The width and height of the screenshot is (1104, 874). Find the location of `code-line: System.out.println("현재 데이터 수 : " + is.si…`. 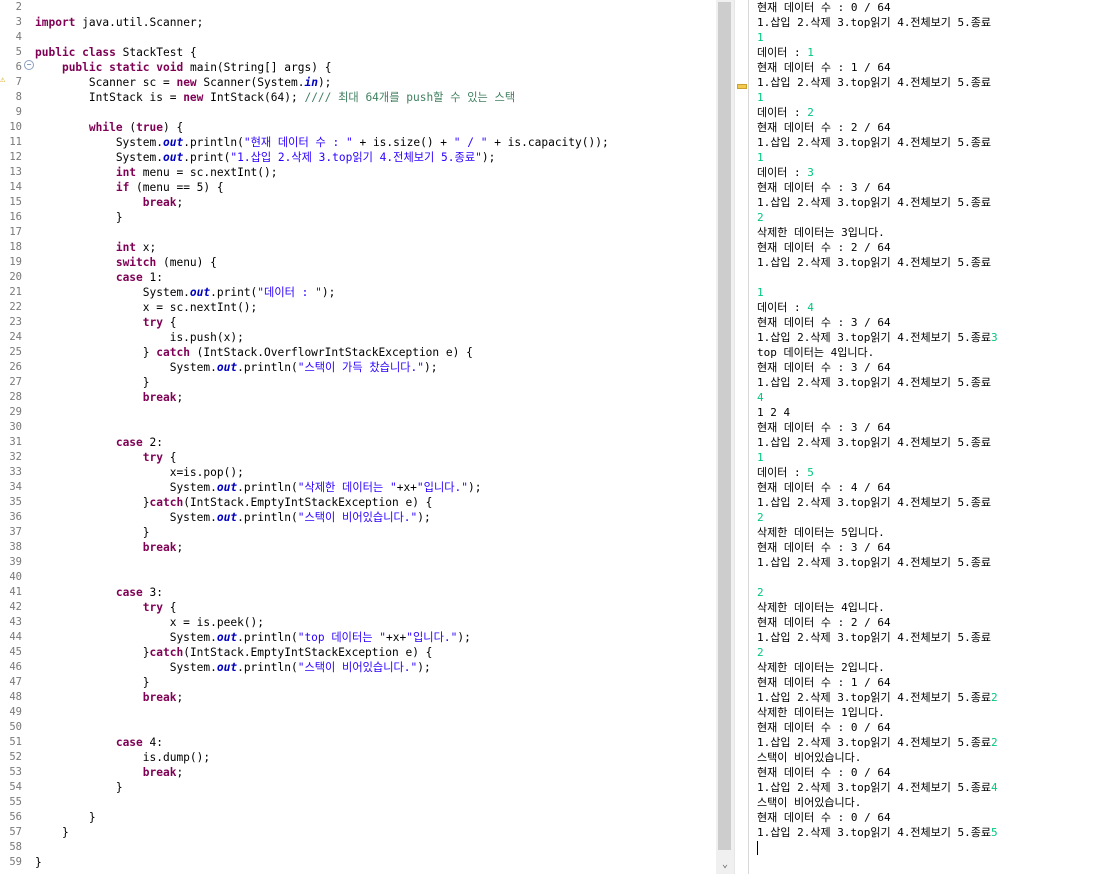

code-line: System.out.println("현재 데이터 수 : " + is.si… is located at coordinates (322, 142).